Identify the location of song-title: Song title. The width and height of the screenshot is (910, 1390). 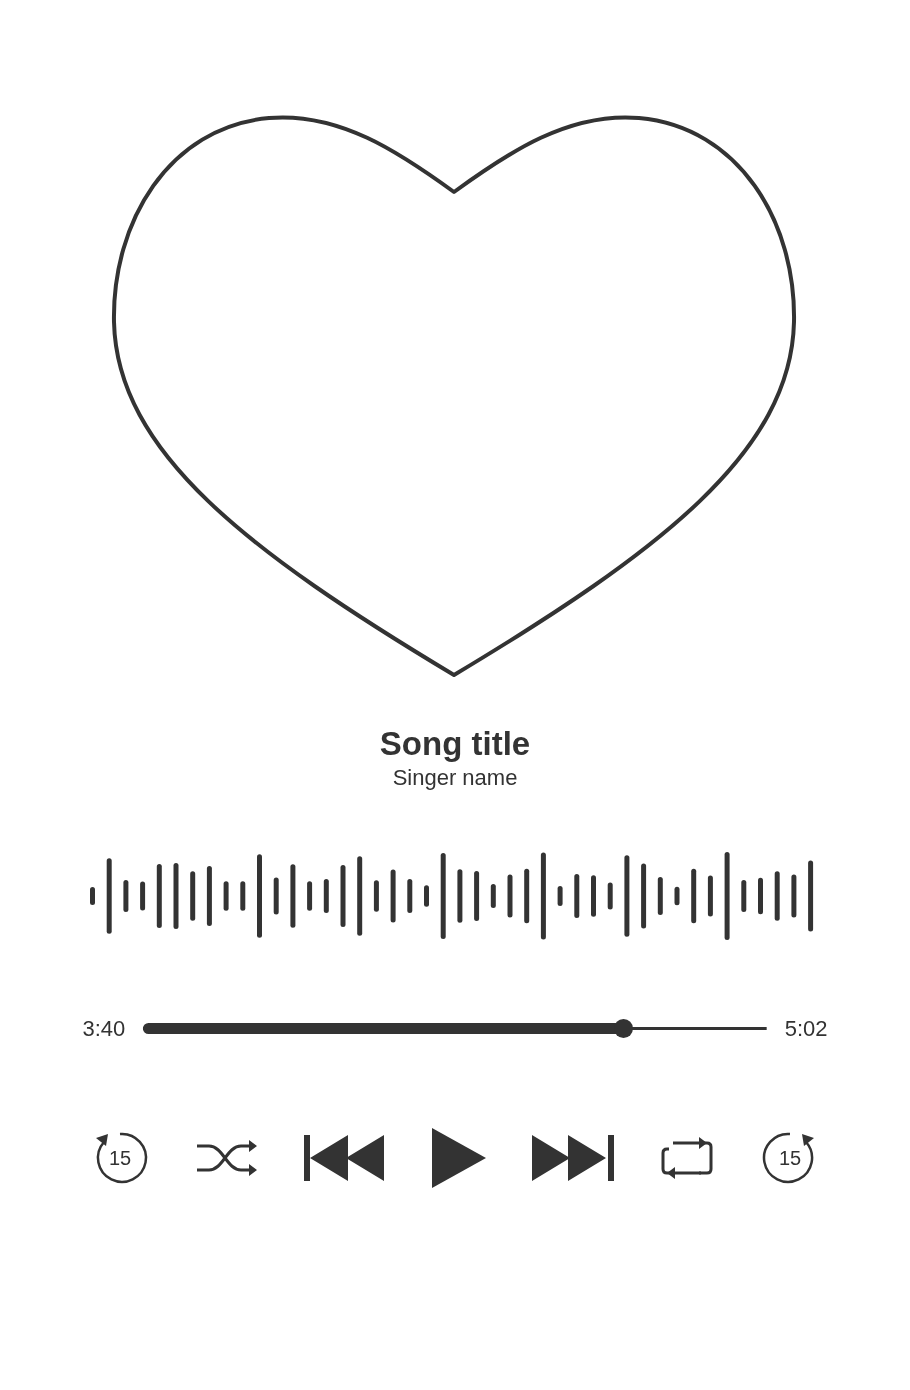
(455, 744).